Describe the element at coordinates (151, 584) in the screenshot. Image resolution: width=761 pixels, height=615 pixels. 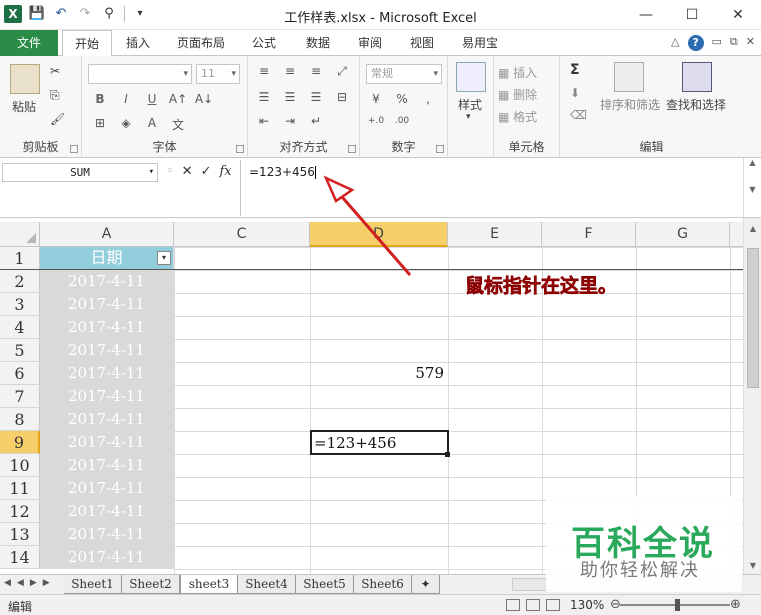
I see `sheet-tab-sheet2: Sheet2` at that location.